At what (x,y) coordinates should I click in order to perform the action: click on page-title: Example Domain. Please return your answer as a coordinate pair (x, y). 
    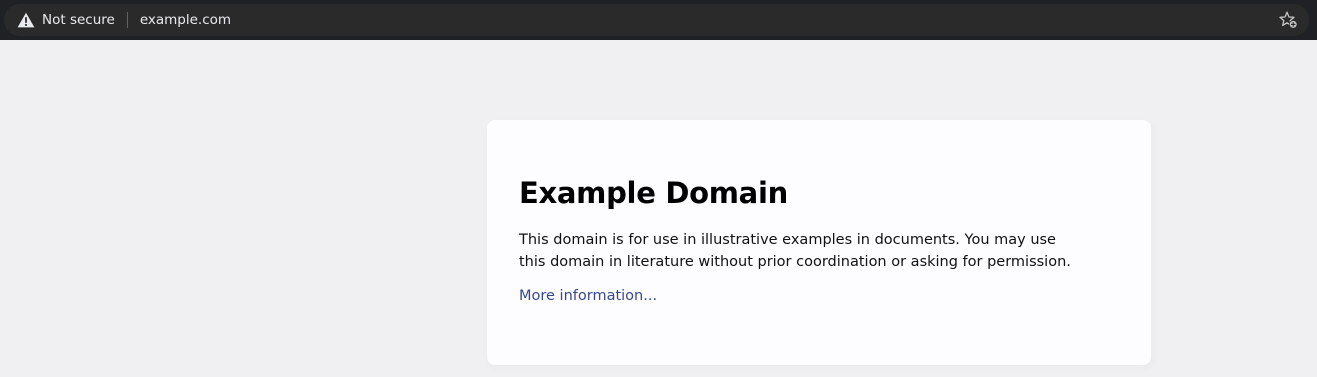
    Looking at the image, I should click on (653, 193).